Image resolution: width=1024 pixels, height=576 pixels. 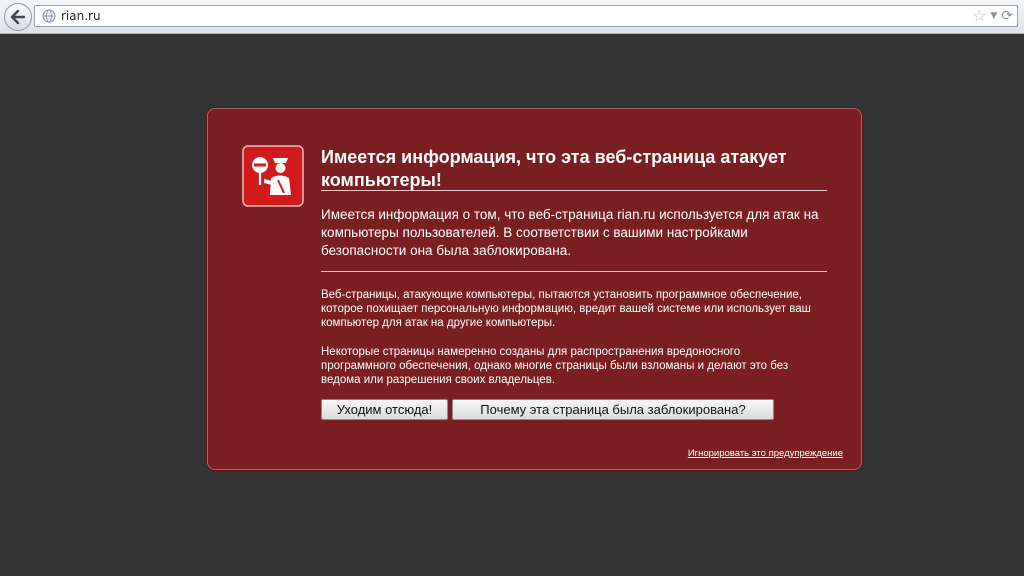 What do you see at coordinates (49, 16) in the screenshot?
I see `globe-icon` at bounding box center [49, 16].